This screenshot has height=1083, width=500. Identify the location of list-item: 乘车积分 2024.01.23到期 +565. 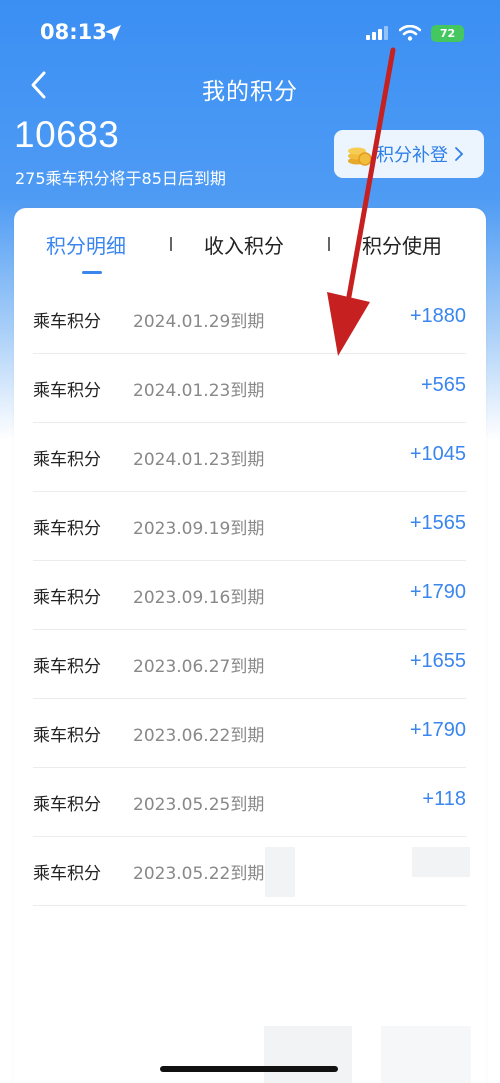
(249, 388).